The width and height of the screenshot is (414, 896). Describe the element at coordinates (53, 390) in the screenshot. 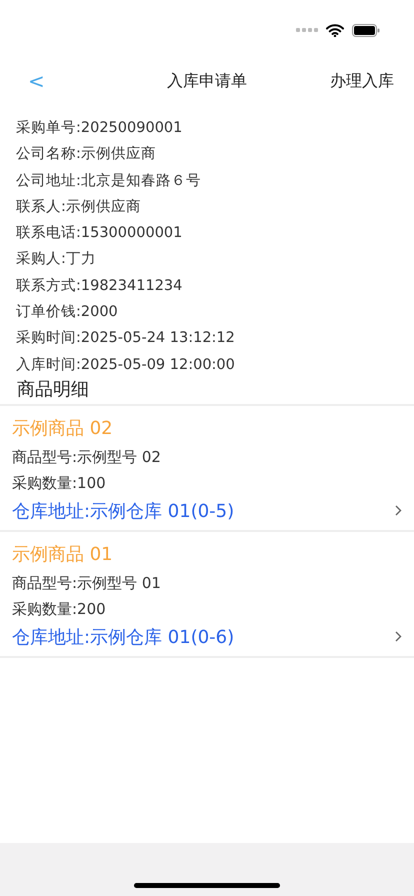

I see `section-title: 商品明细` at that location.